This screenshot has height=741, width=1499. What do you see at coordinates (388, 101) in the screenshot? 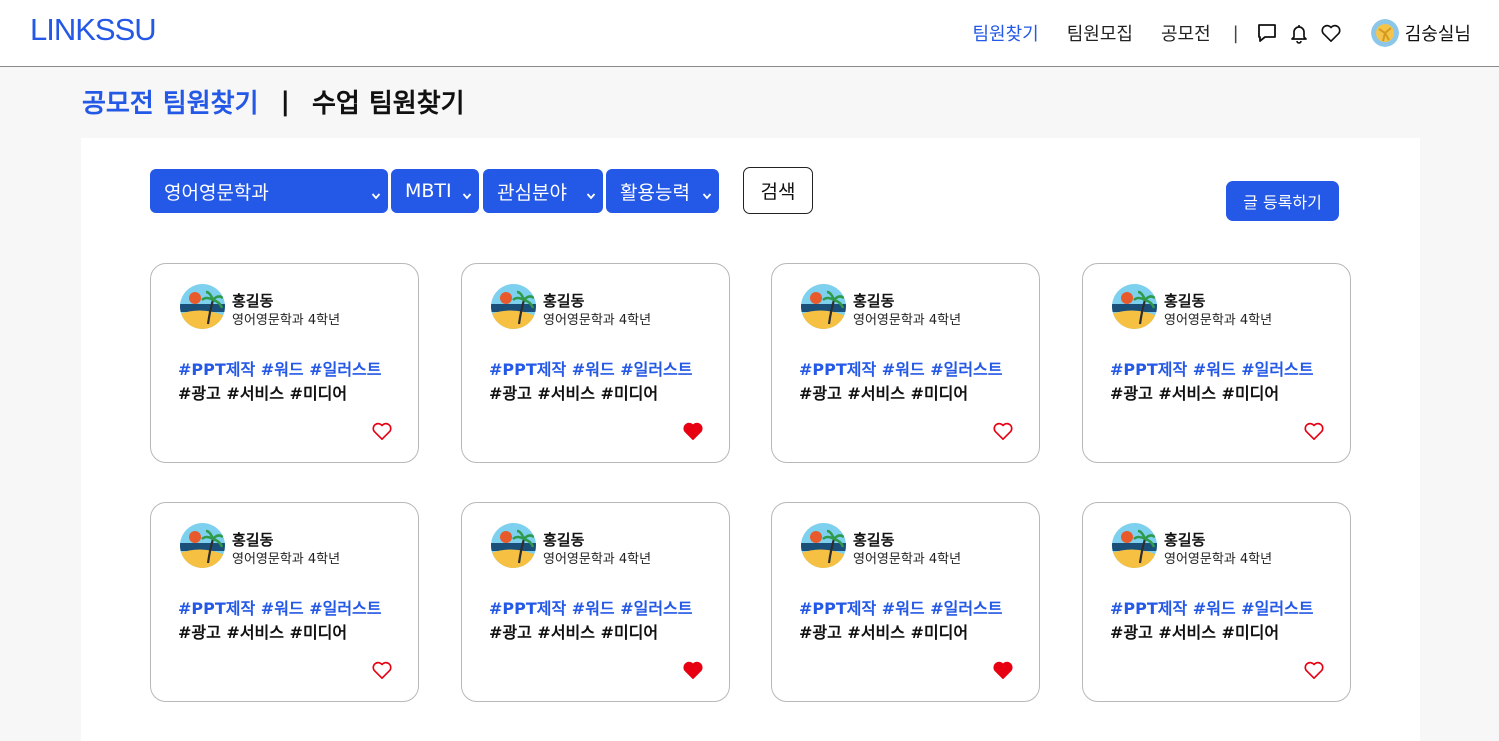
I see `tab-class-teammates: 수업 팀원찾기` at bounding box center [388, 101].